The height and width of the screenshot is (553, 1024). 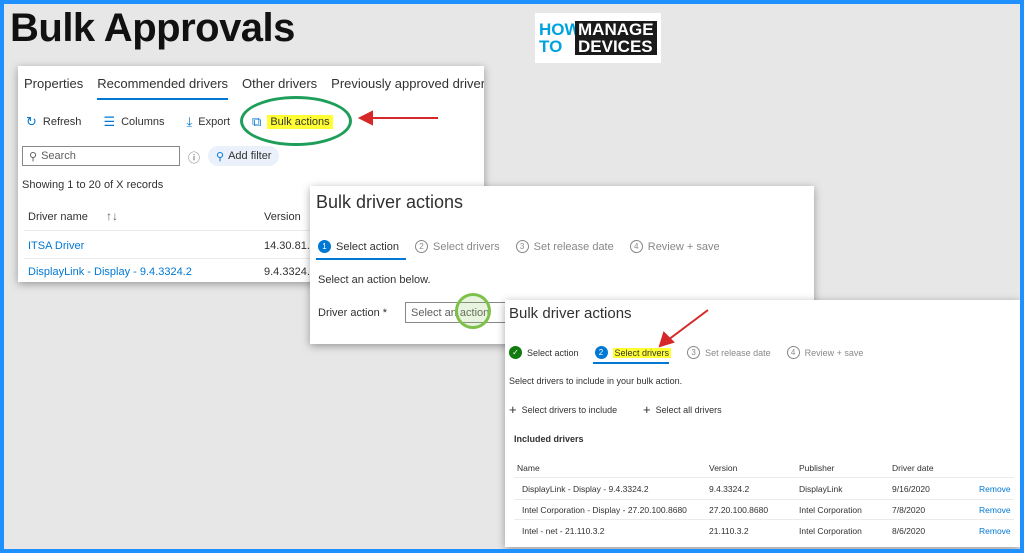 I want to click on refresh-icon: ↻, so click(x=31, y=121).